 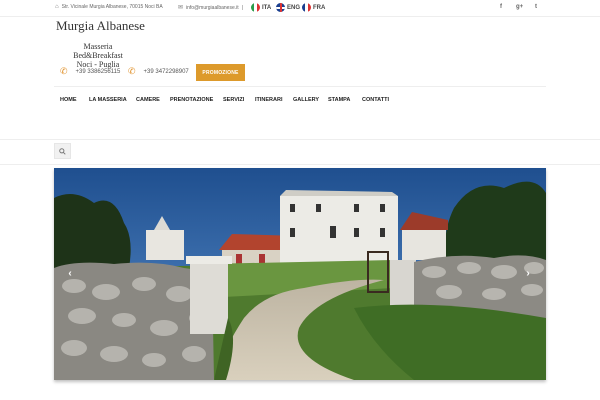 What do you see at coordinates (98, 51) in the screenshot?
I see `subtitle-line-1: Masseria Bed&Breakfast` at bounding box center [98, 51].